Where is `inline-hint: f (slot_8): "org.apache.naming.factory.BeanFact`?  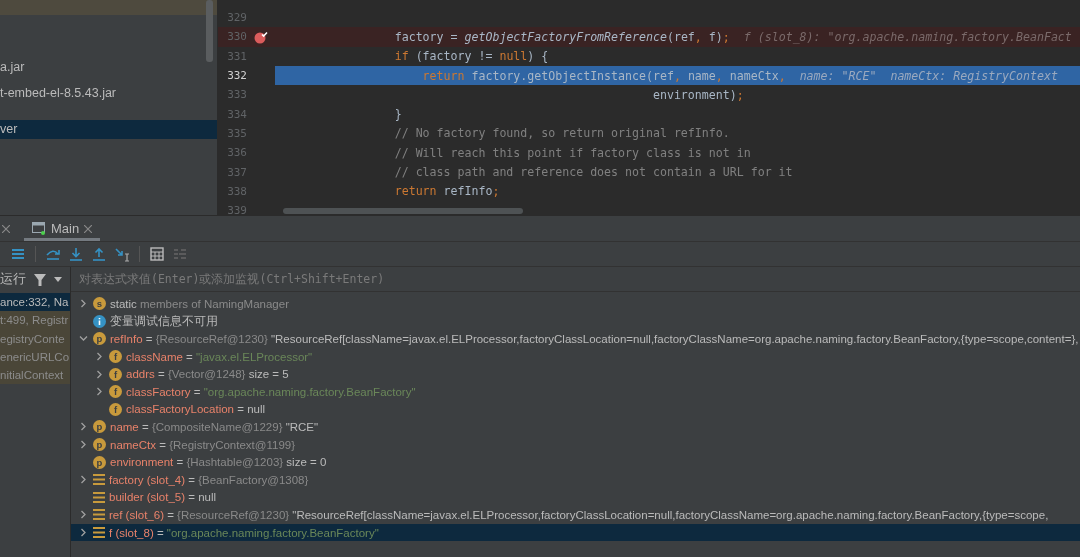
inline-hint: f (slot_8): "org.apache.naming.factory.BeanFact is located at coordinates (907, 36).